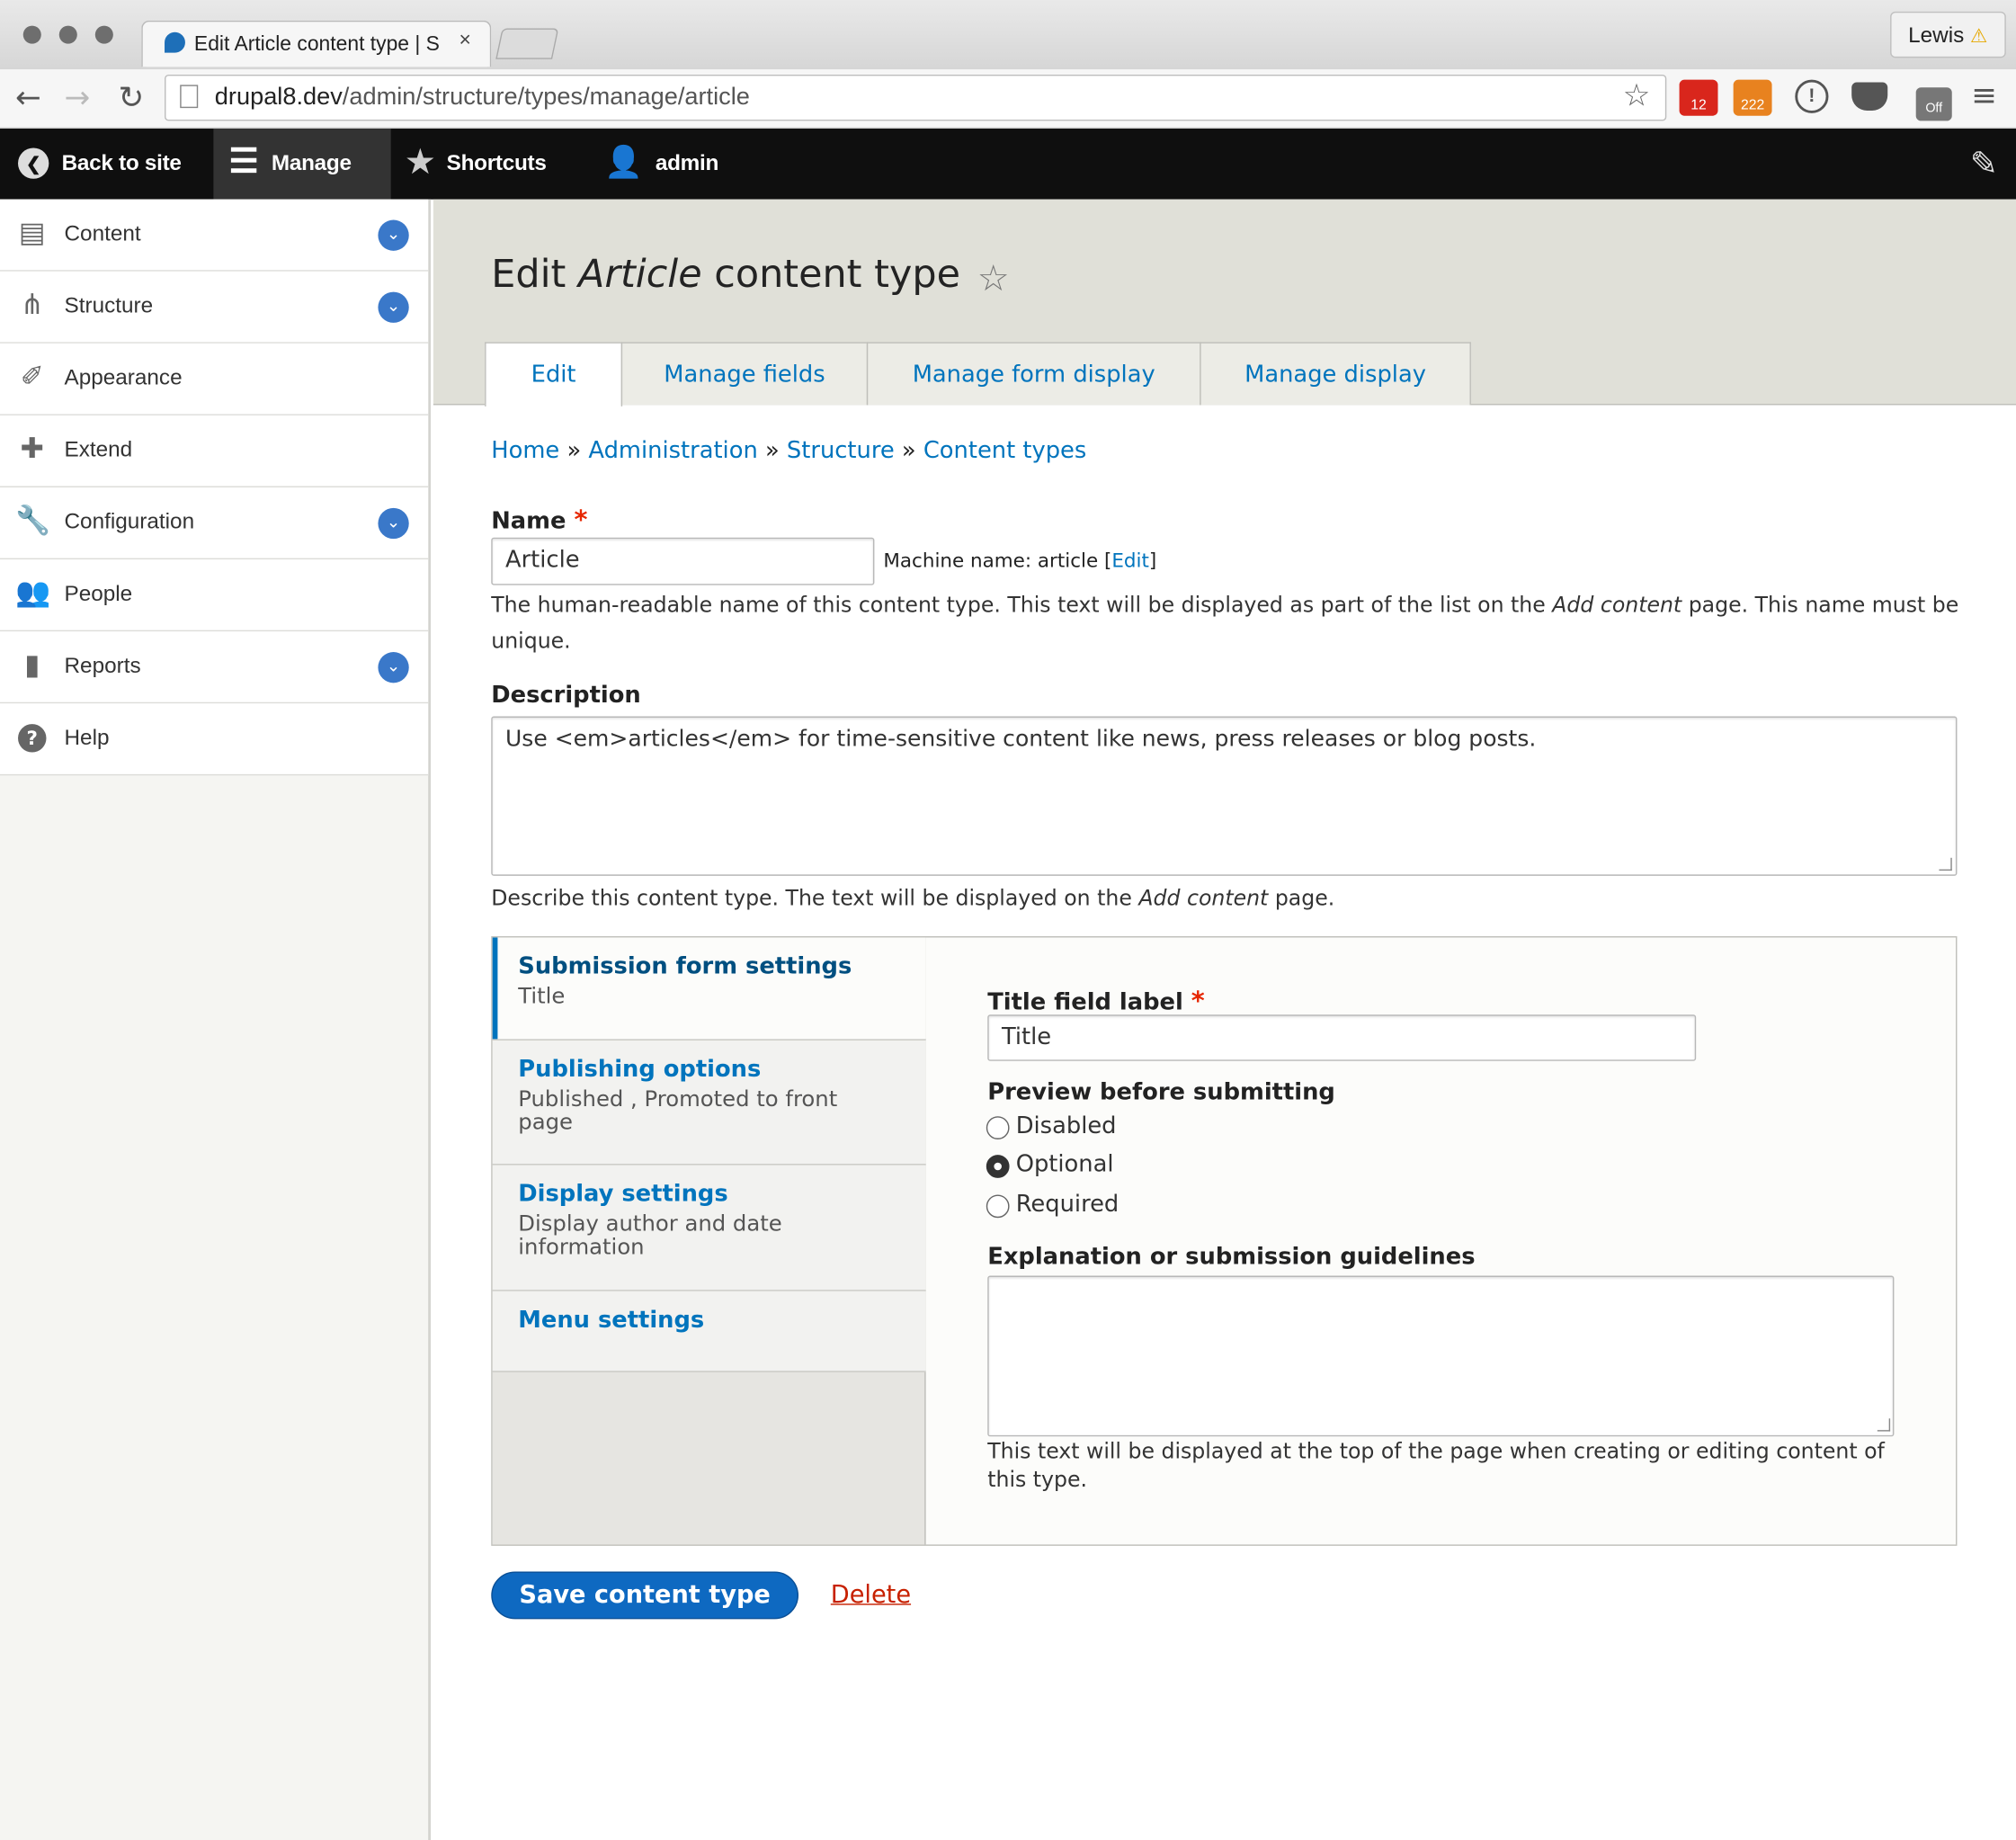 The height and width of the screenshot is (1840, 2016). What do you see at coordinates (32, 665) in the screenshot?
I see `bar-chart-icon: ▮` at bounding box center [32, 665].